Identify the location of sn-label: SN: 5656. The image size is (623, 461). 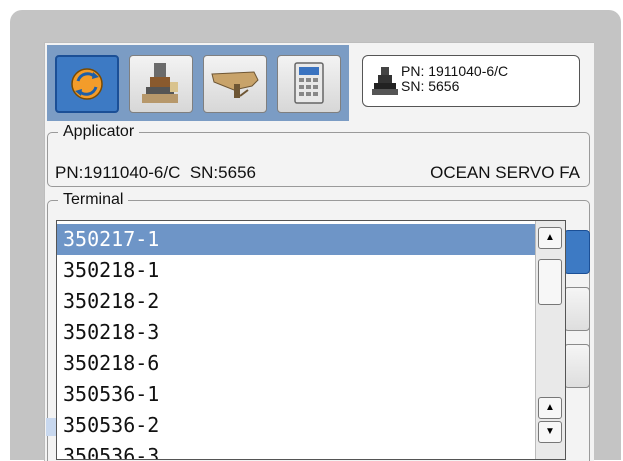
(430, 86).